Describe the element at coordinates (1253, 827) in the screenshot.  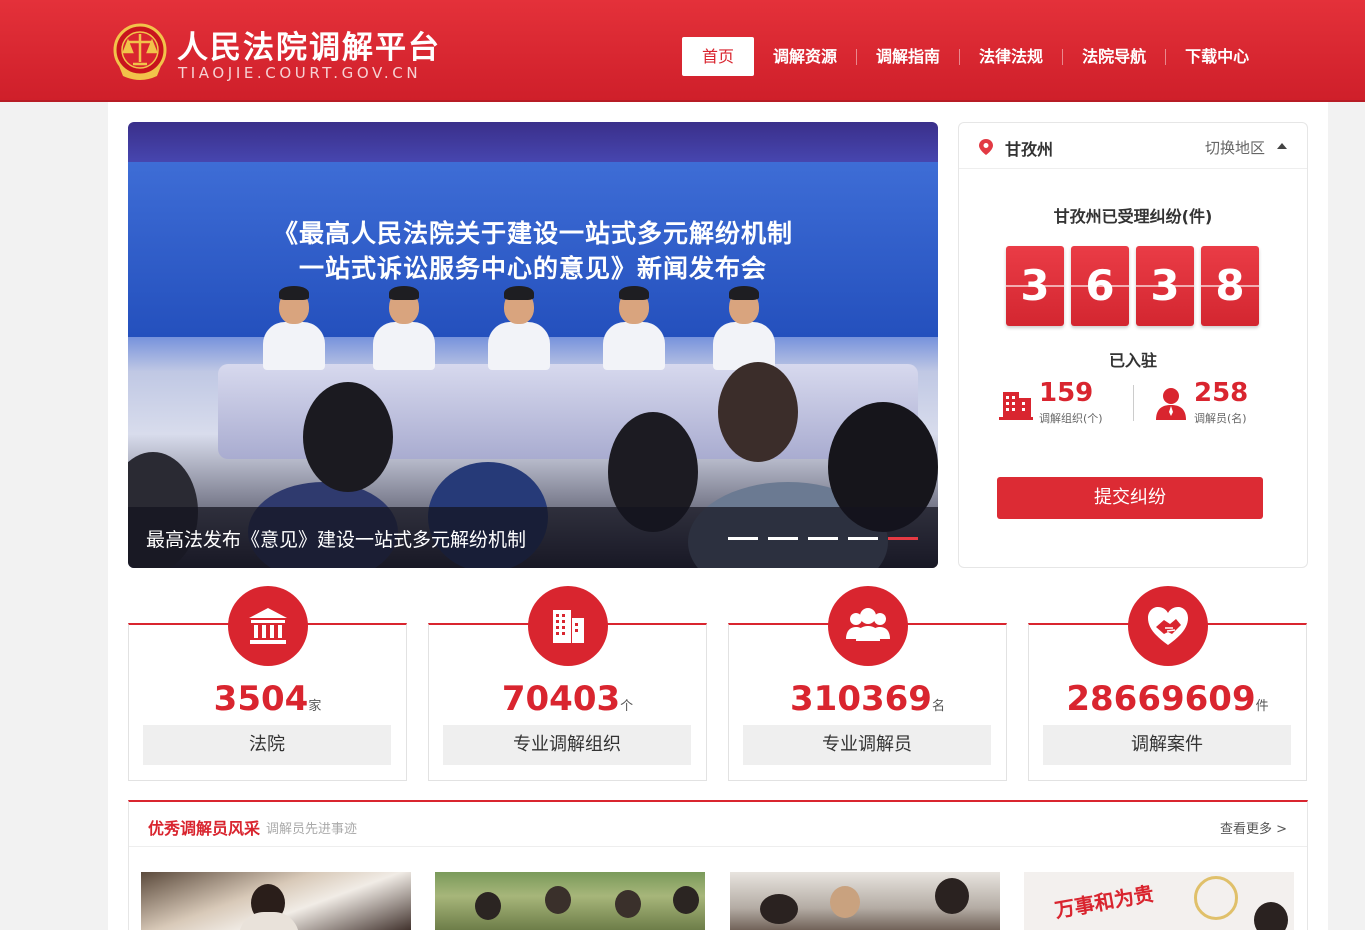
I see `view-more-link: 查看更多 >` at that location.